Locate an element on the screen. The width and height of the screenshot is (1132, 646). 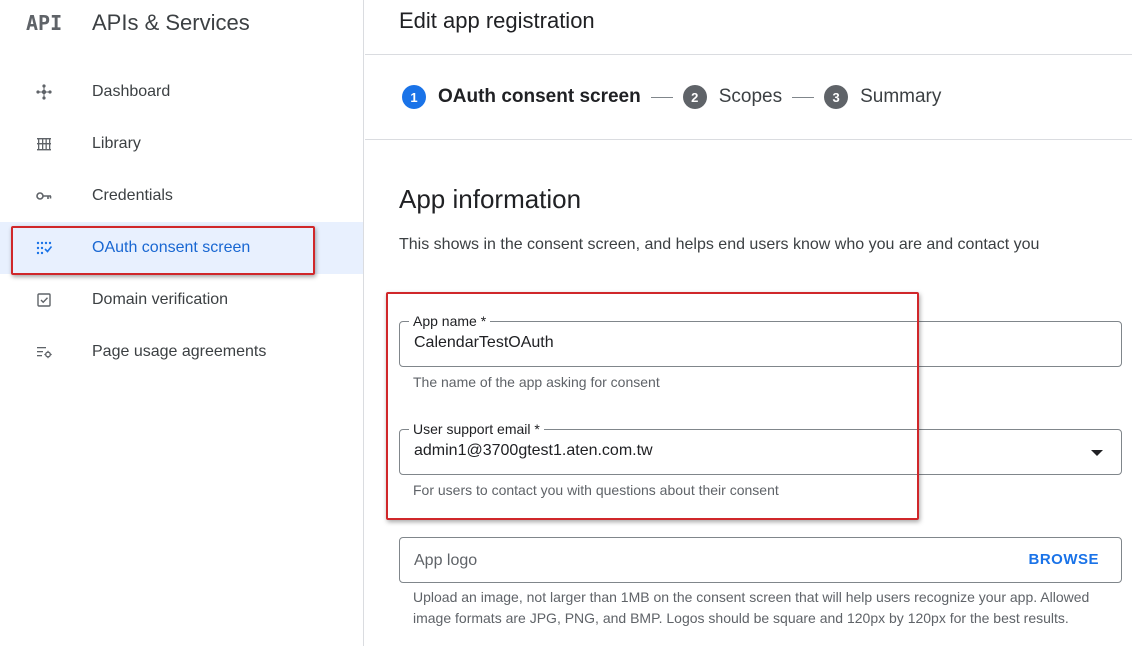
brand-title: APIs & Services is located at coordinates (171, 22).